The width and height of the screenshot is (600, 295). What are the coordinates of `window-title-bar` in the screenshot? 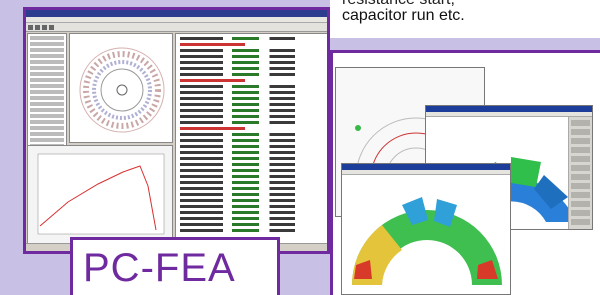 It's located at (176, 13).